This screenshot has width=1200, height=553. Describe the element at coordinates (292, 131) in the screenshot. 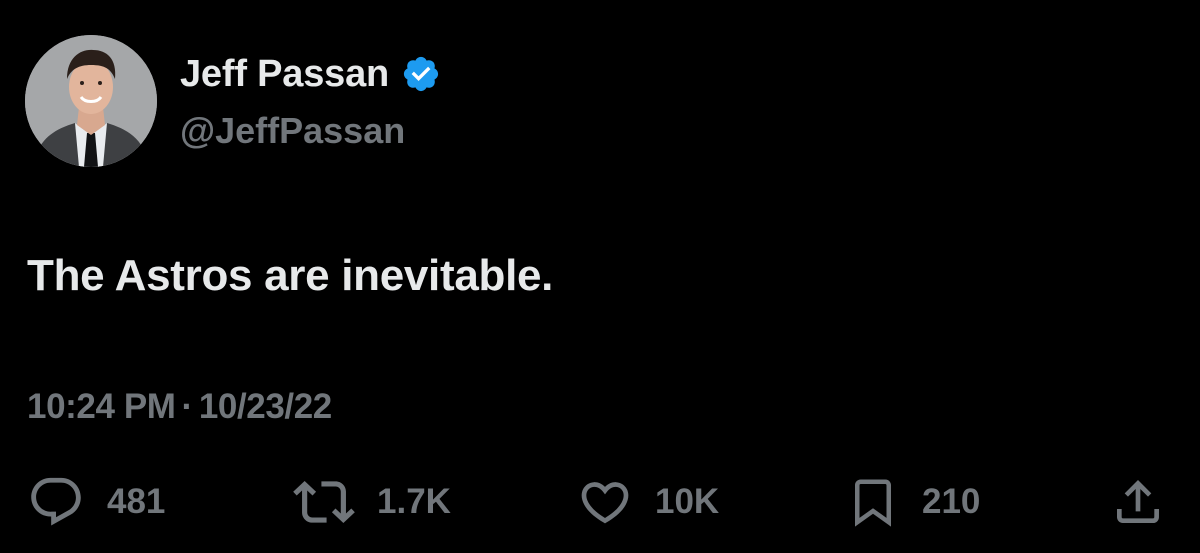

I see `author-handle: @JeffPassan` at that location.